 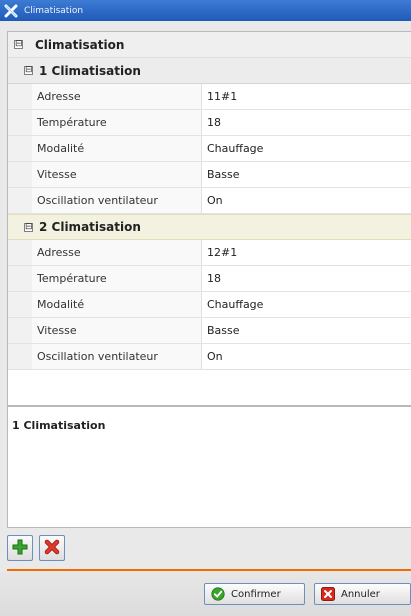 I want to click on cancel-label: Annuler, so click(x=360, y=594).